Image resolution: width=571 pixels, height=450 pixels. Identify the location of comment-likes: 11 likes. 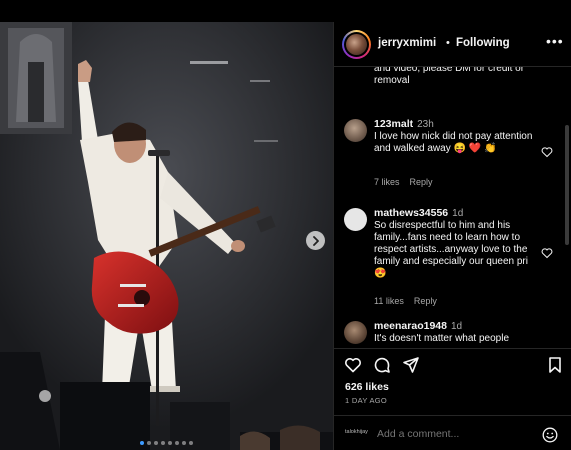
(389, 301).